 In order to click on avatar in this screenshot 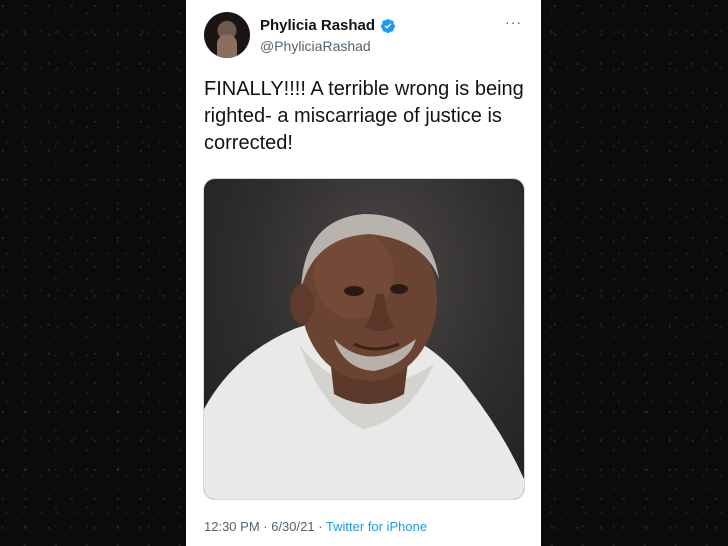, I will do `click(227, 35)`.